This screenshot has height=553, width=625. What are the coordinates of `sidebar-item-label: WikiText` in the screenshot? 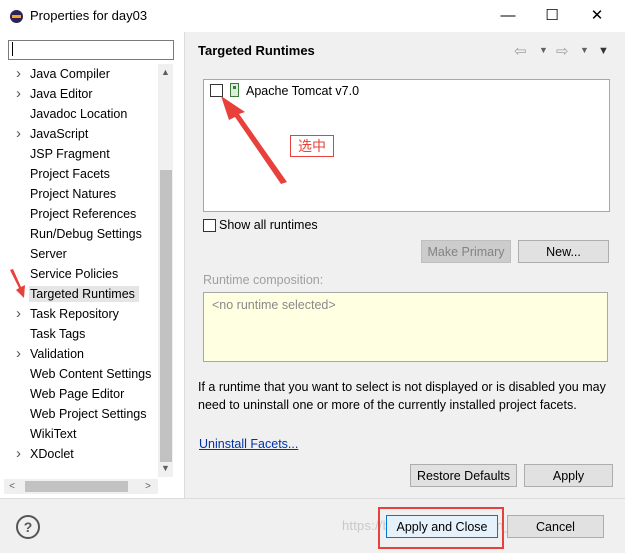 It's located at (53, 434).